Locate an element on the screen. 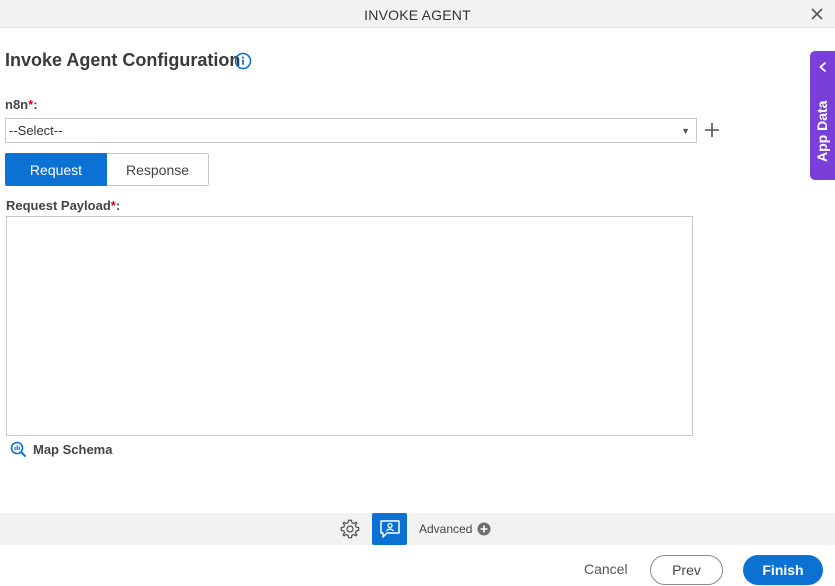  advanced-toggle: Advanced is located at coordinates (455, 529).